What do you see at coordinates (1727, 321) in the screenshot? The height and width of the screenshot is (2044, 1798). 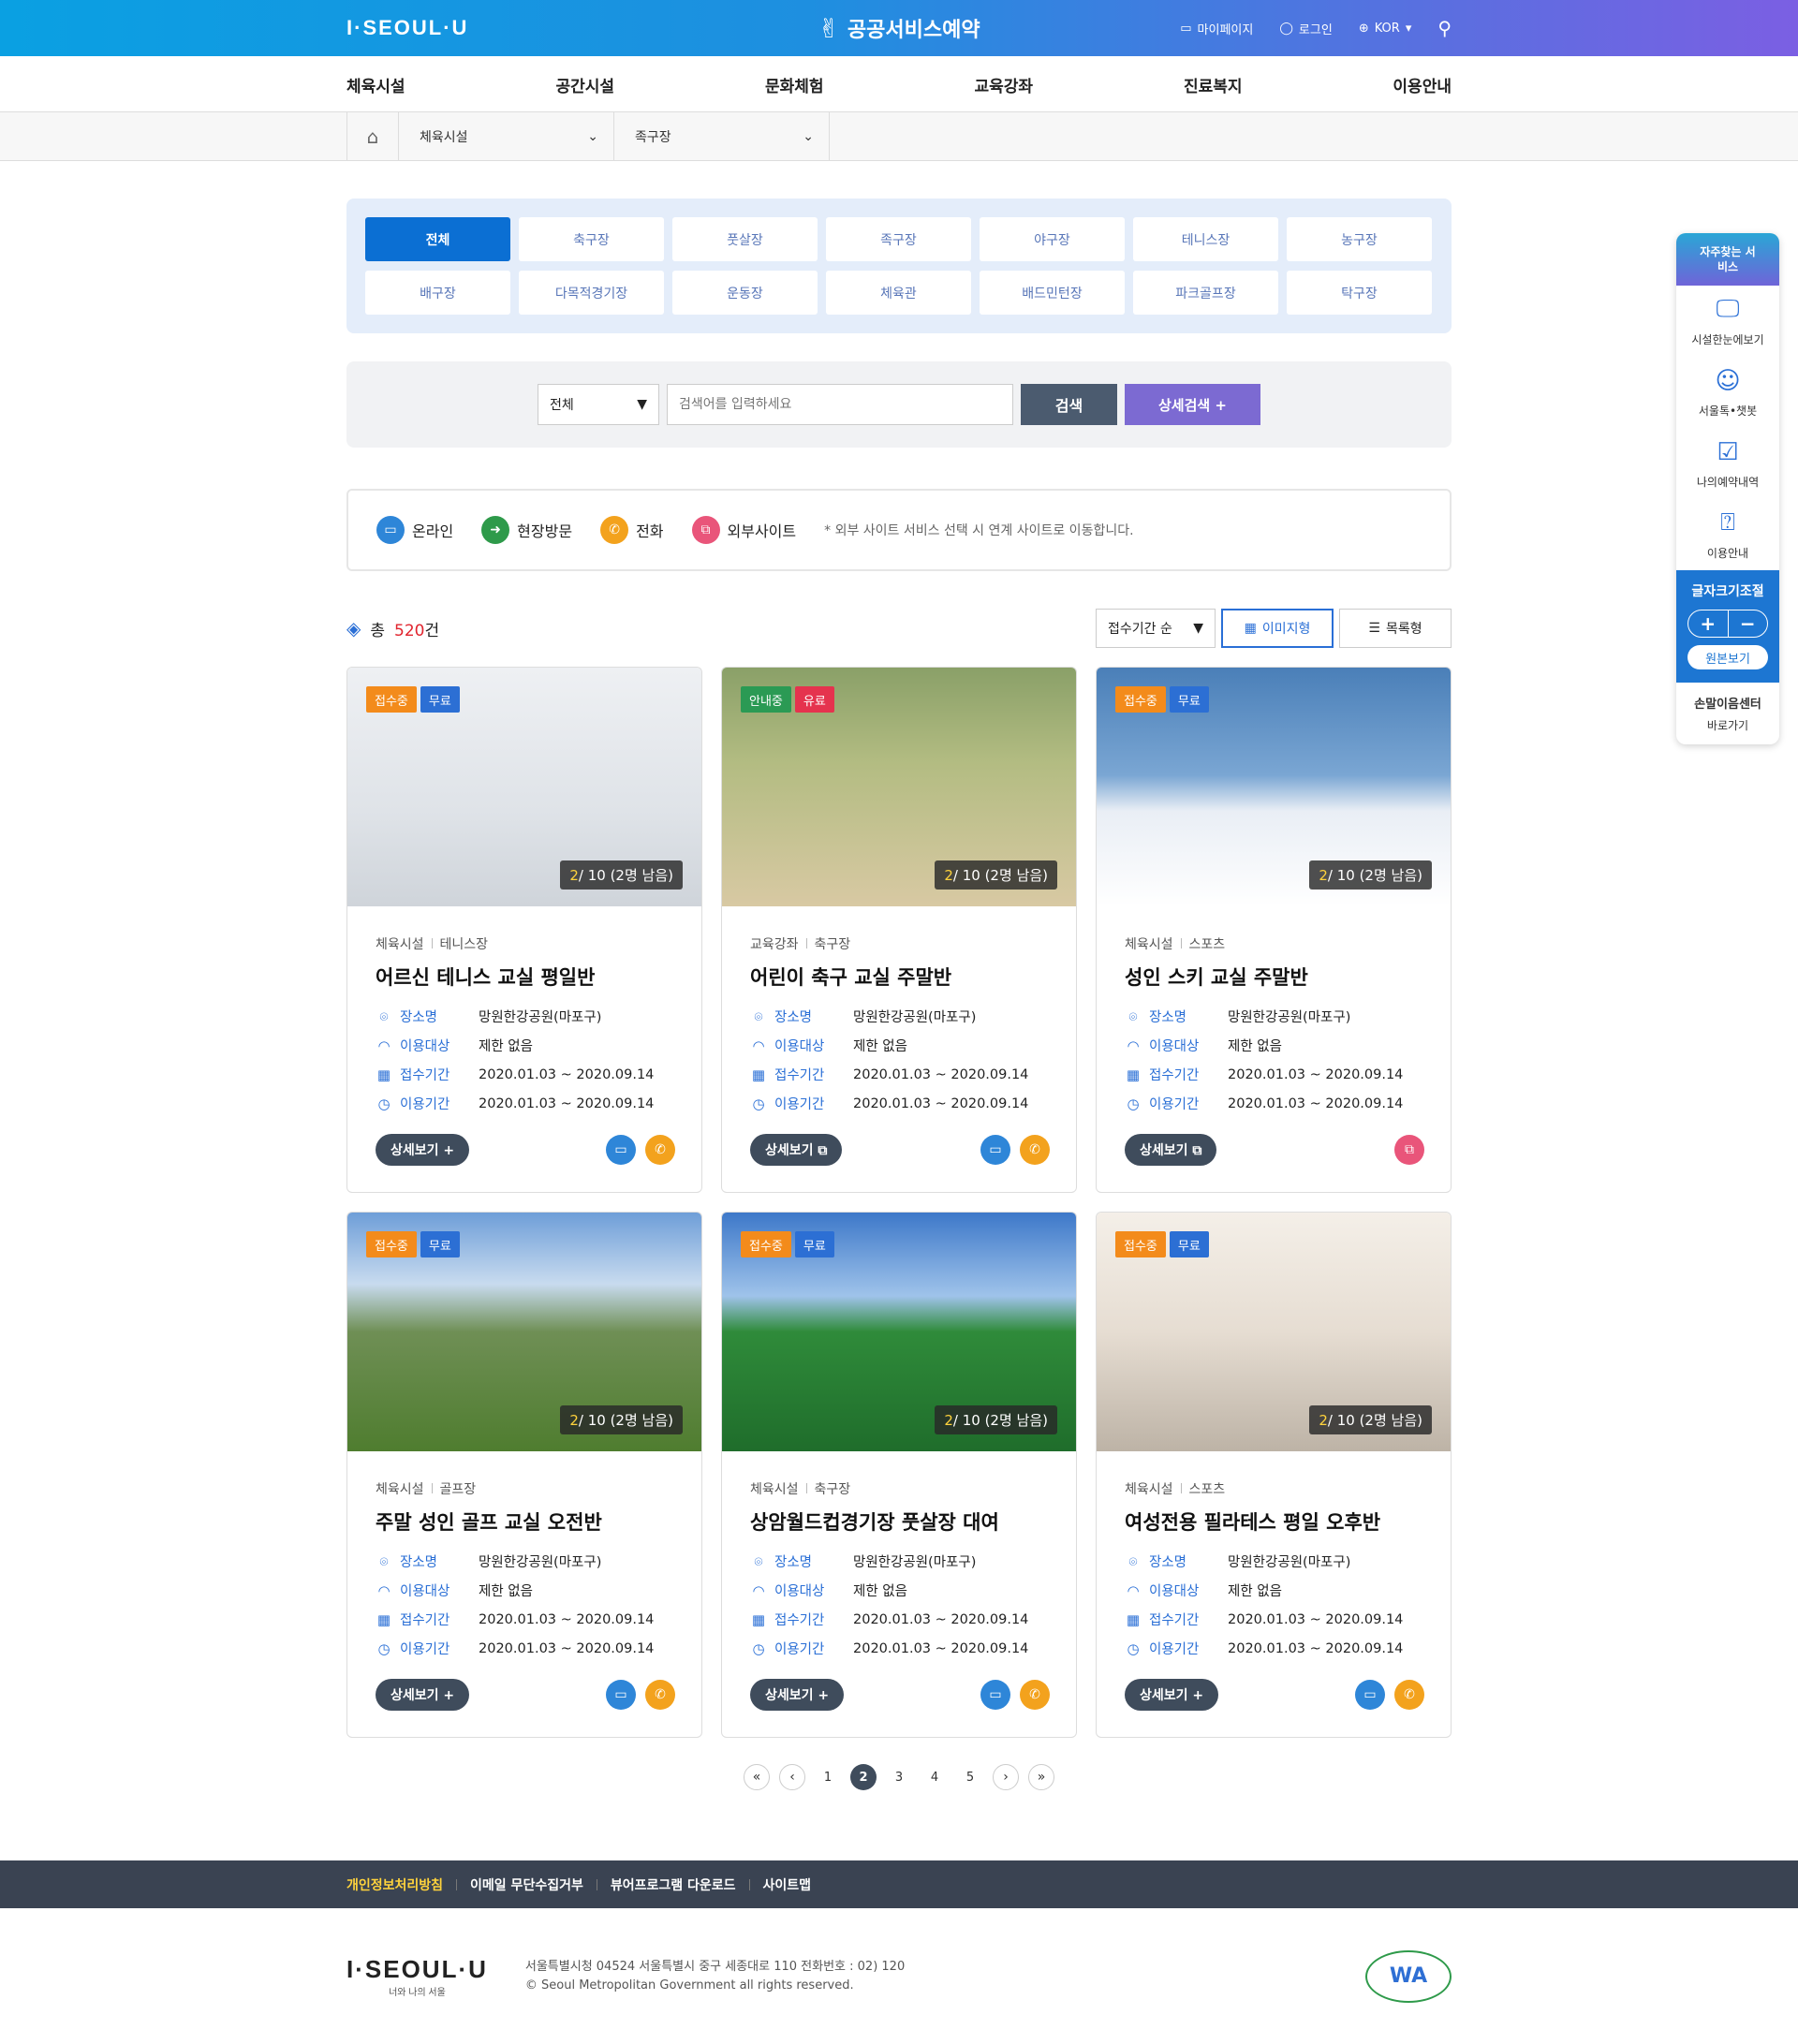 I see `quick-facility-link: 🖵 시설한눈에보기` at bounding box center [1727, 321].